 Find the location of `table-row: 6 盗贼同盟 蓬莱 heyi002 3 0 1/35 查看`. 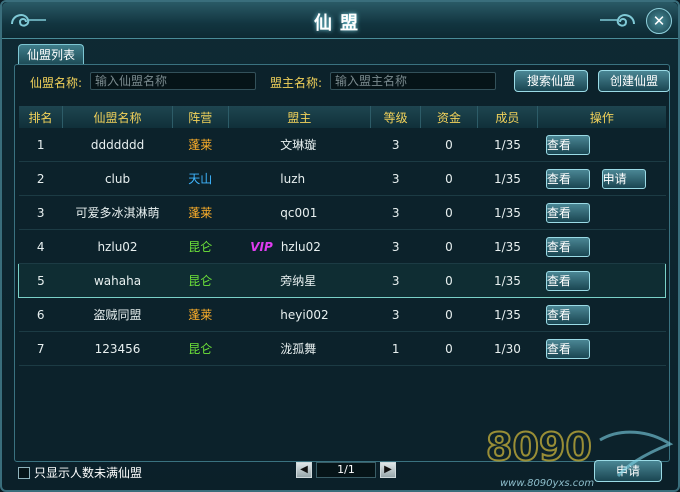

table-row: 6 盗贼同盟 蓬莱 heyi002 3 0 1/35 查看 is located at coordinates (342, 314).